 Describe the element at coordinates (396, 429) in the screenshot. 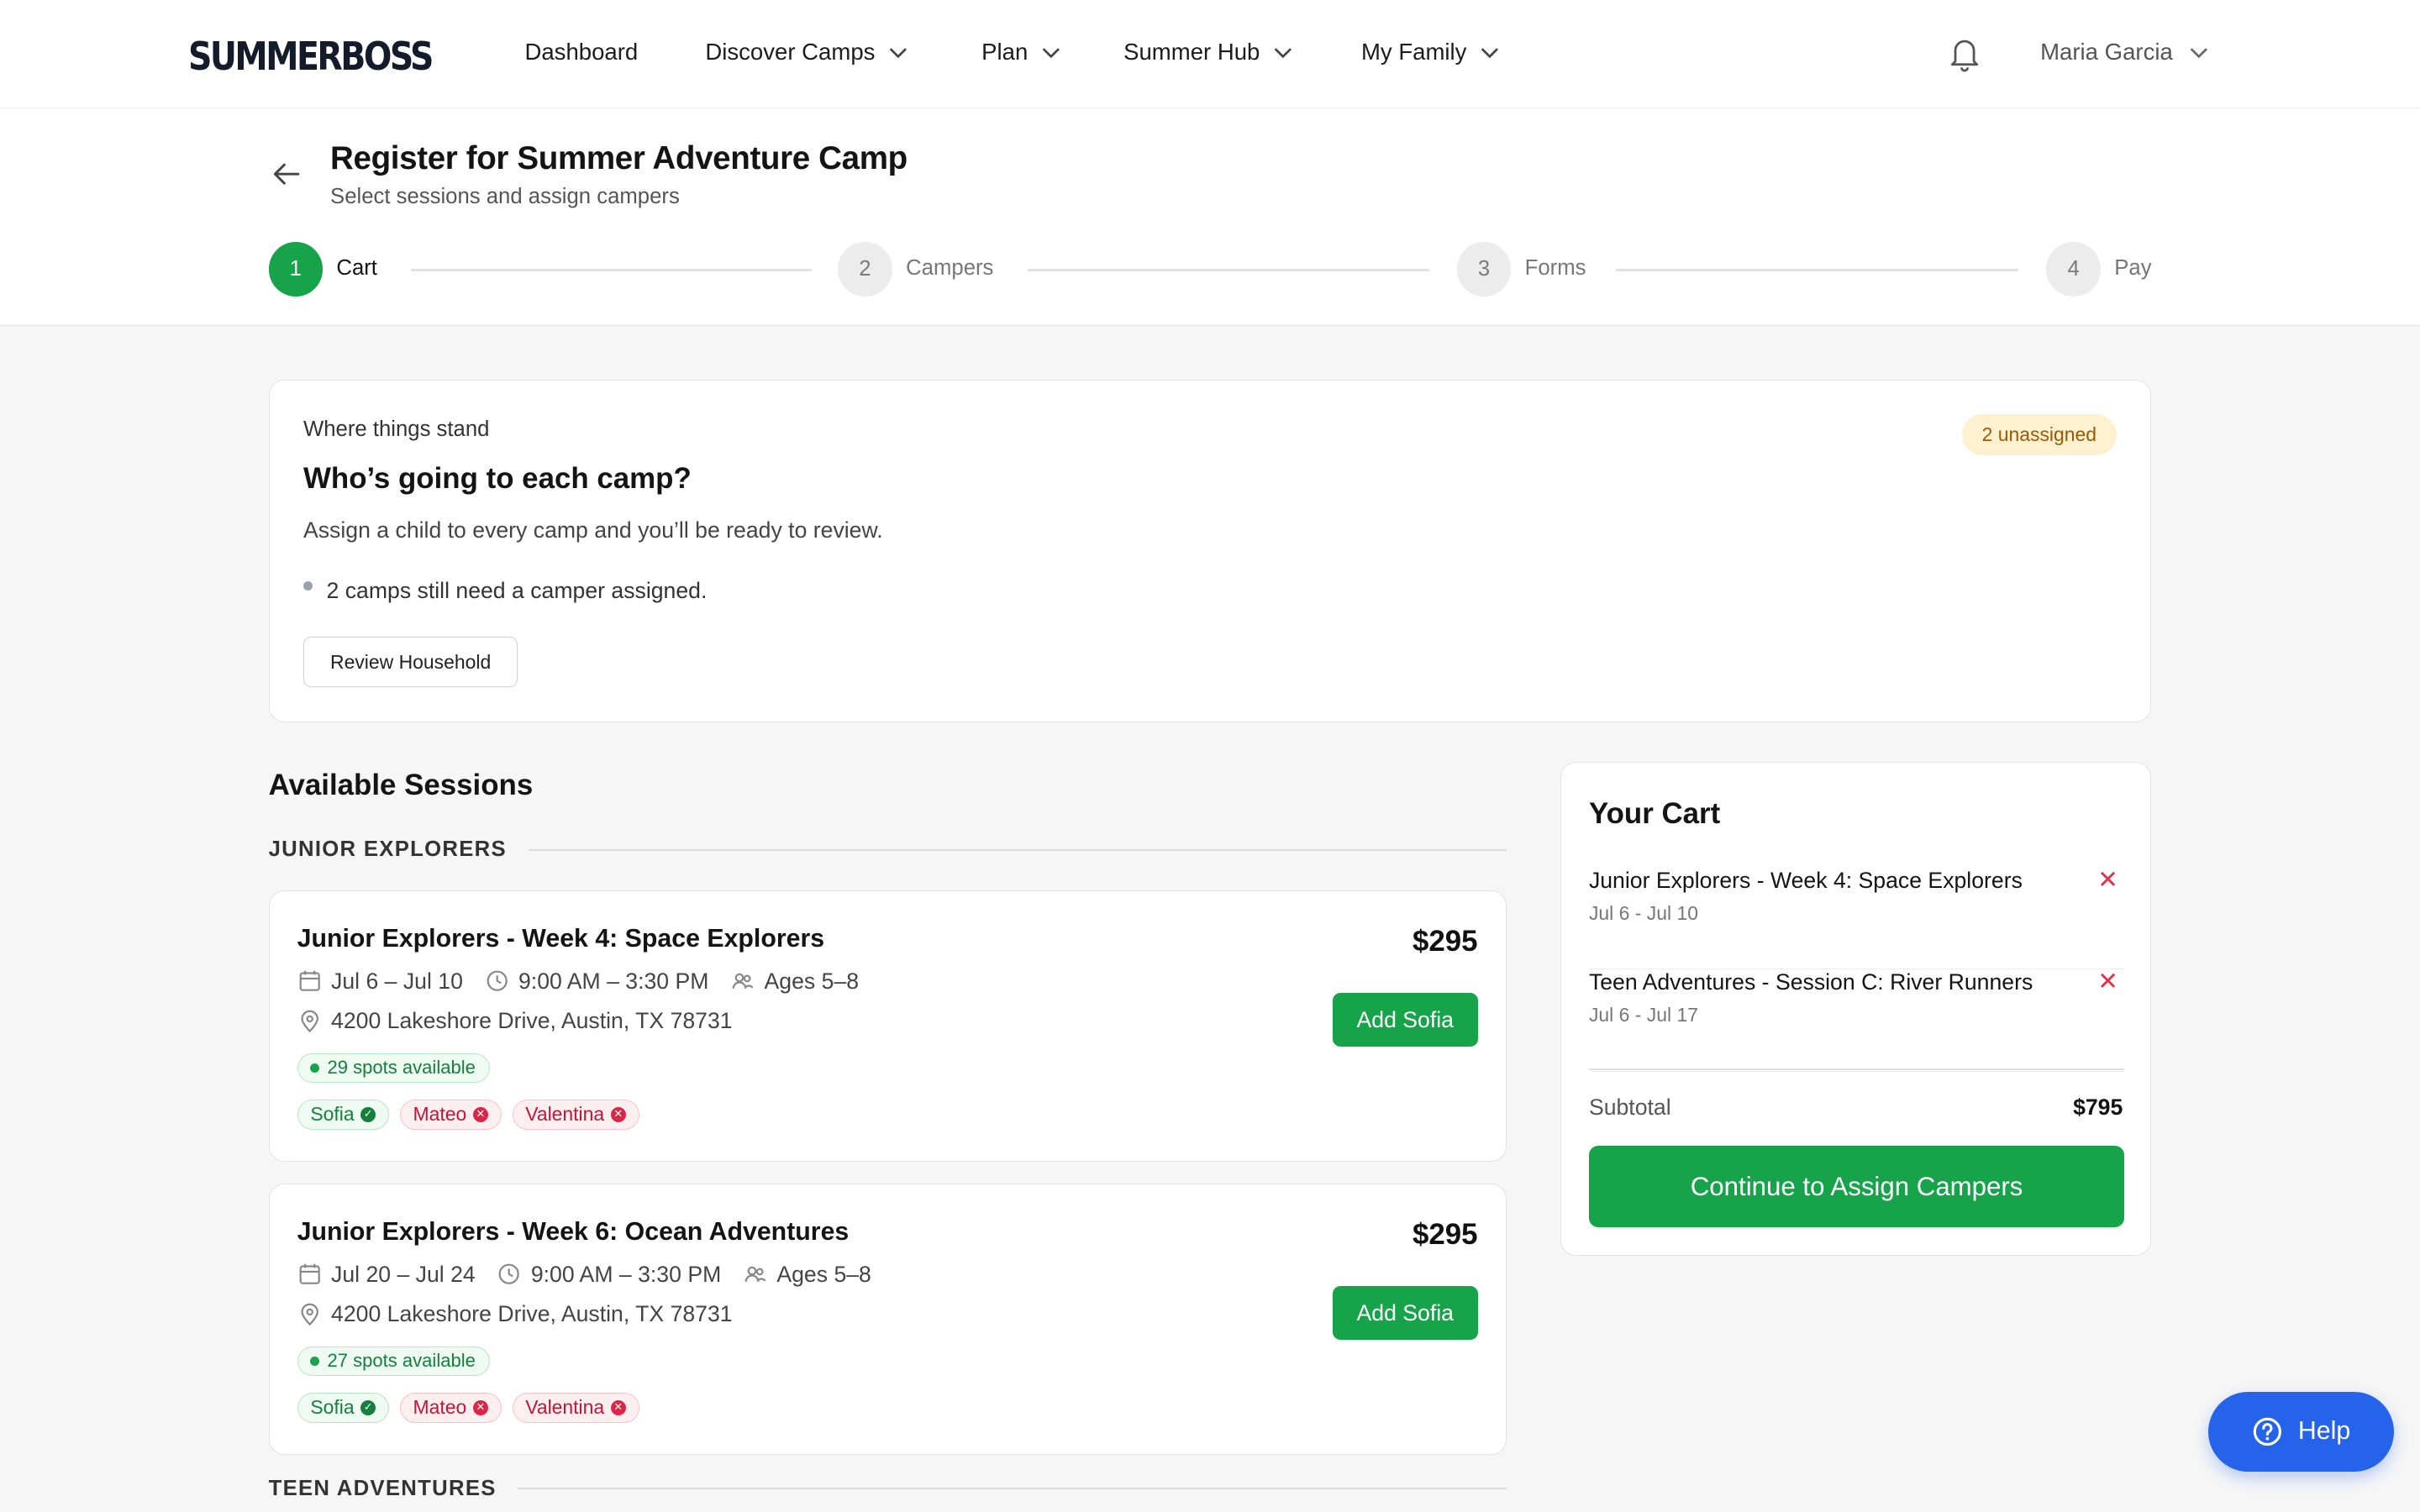

I see `status-eyebrow: Where things stand` at that location.